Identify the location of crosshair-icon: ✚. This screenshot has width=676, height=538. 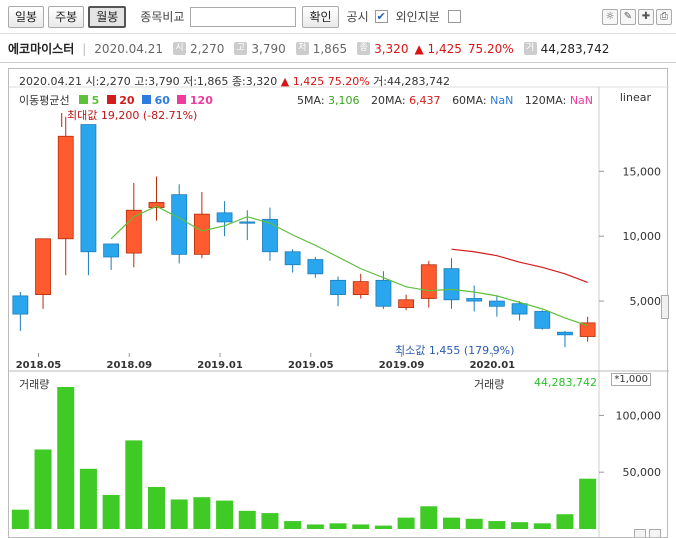
(646, 17).